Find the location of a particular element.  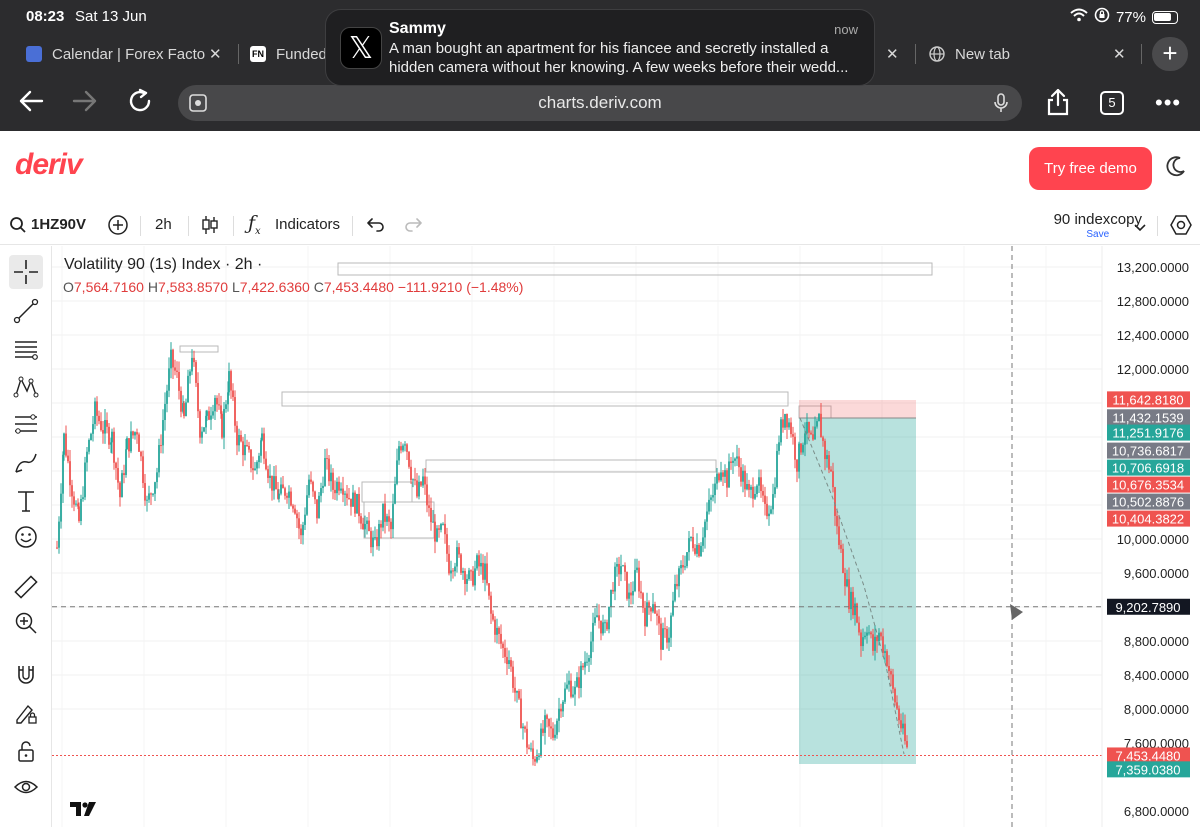

redo-icon is located at coordinates (413, 226).